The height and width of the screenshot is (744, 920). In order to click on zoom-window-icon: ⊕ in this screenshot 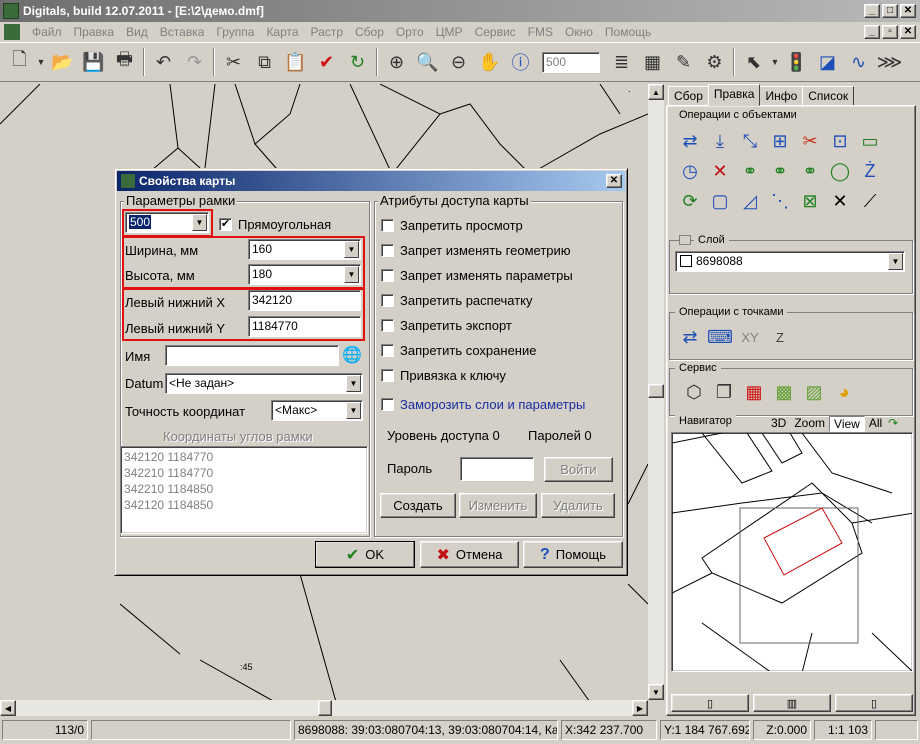, I will do `click(396, 62)`.